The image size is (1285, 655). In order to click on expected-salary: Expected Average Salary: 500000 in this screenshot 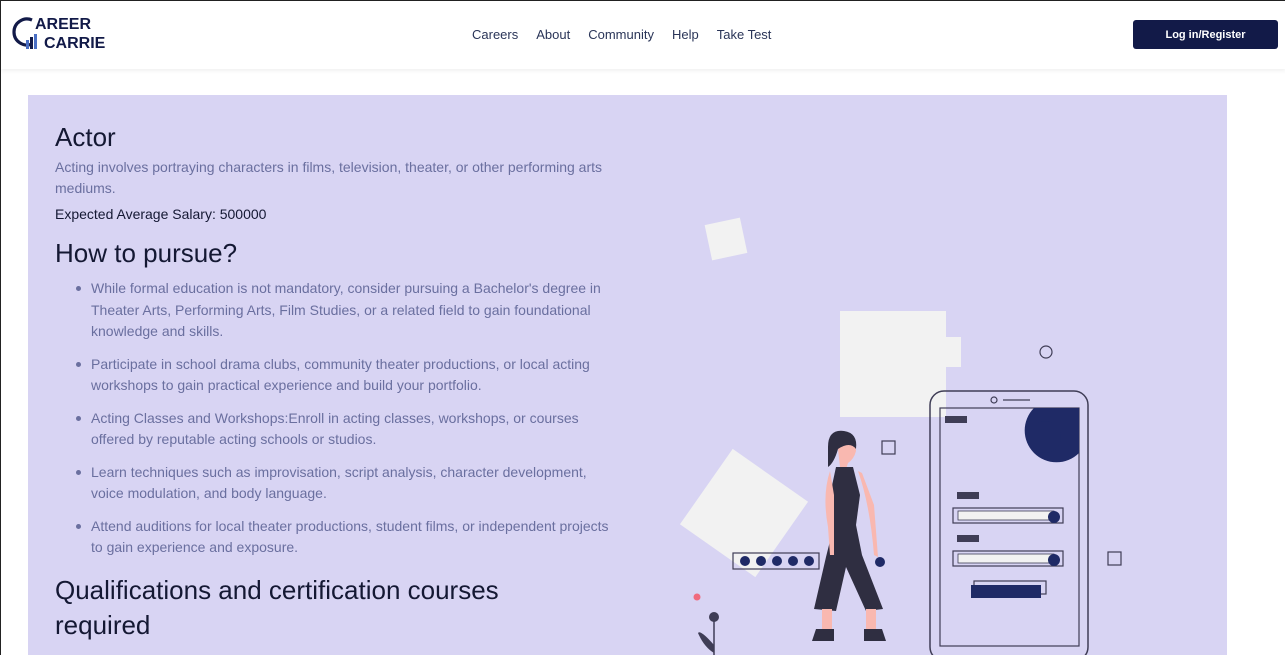, I will do `click(345, 214)`.